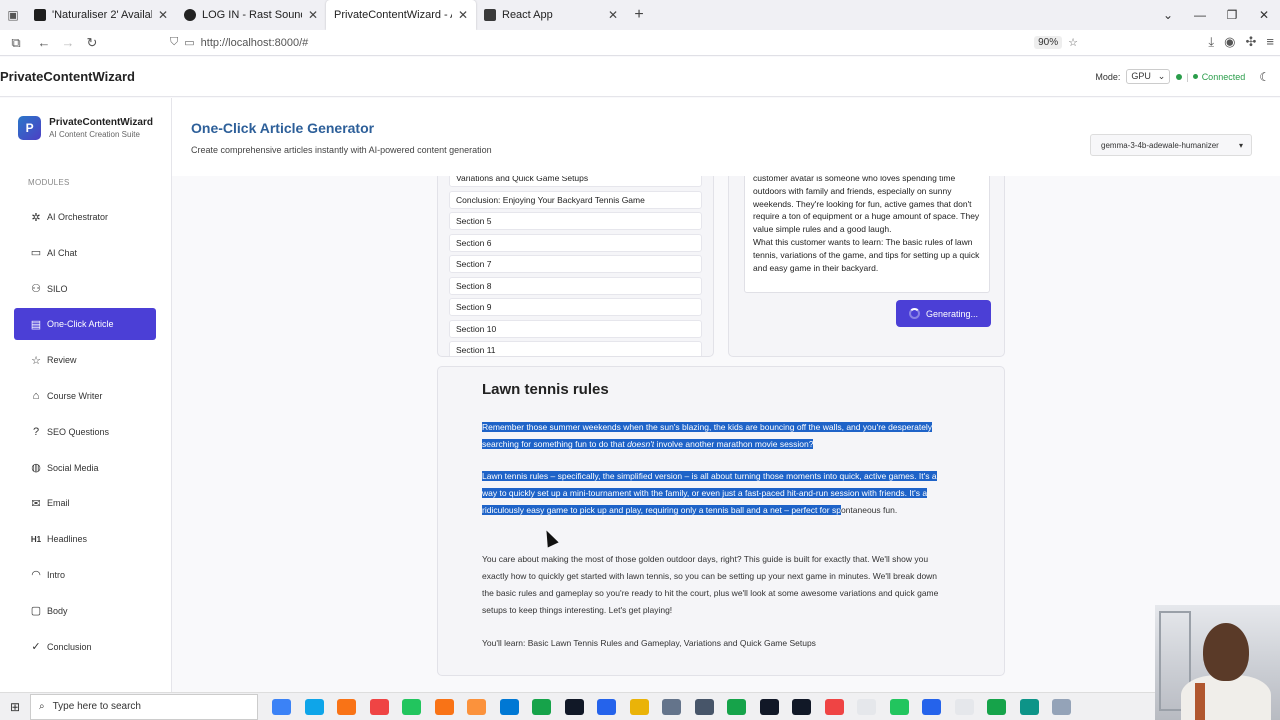 The width and height of the screenshot is (1280, 720). Describe the element at coordinates (1200, 15) in the screenshot. I see `minimize-icon: —` at that location.